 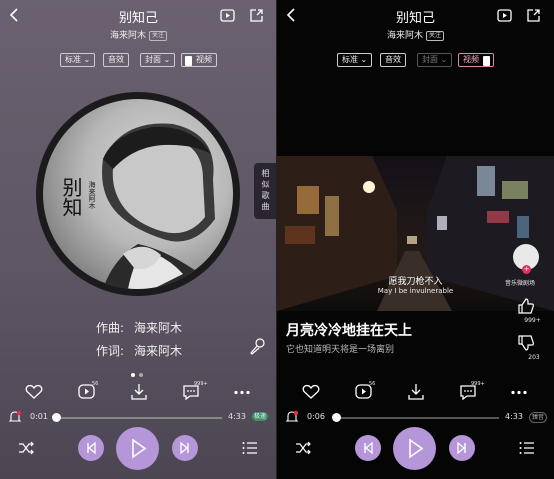 What do you see at coordinates (340, 350) in the screenshot?
I see `next-lyric: 它也知道明天将是一场离别` at bounding box center [340, 350].